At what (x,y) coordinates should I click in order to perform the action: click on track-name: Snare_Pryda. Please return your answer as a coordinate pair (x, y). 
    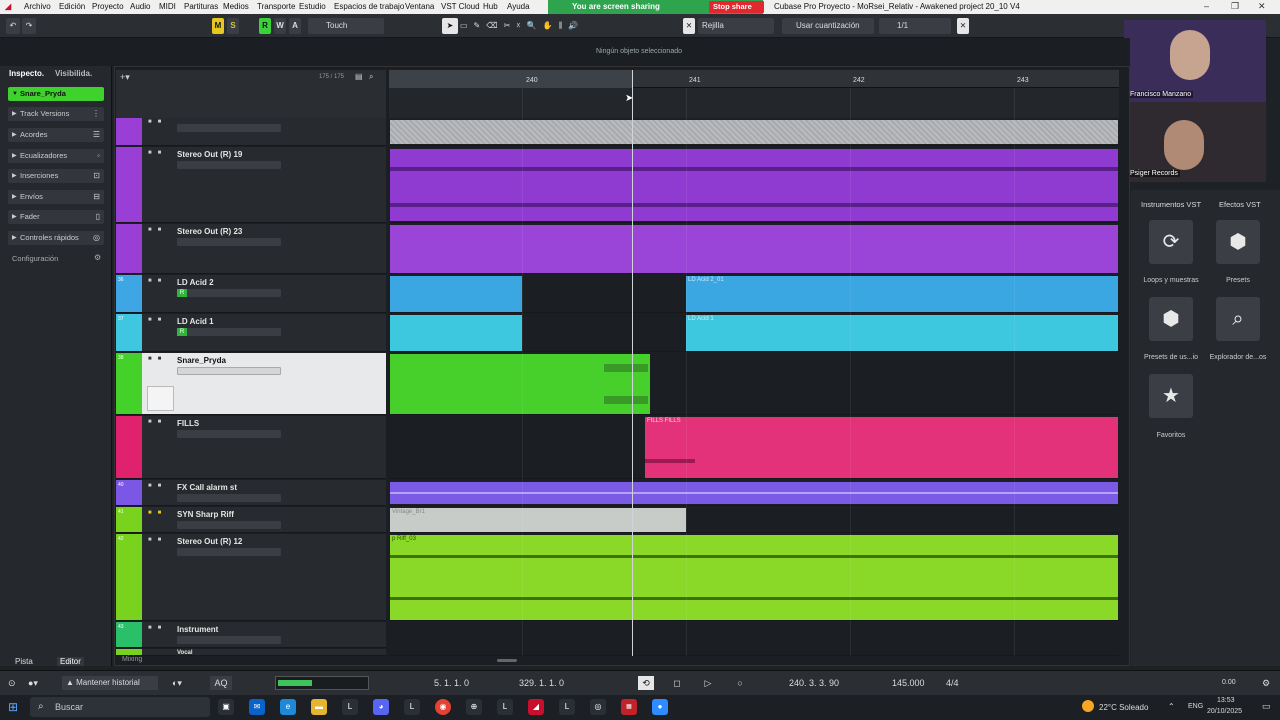
    Looking at the image, I should click on (201, 360).